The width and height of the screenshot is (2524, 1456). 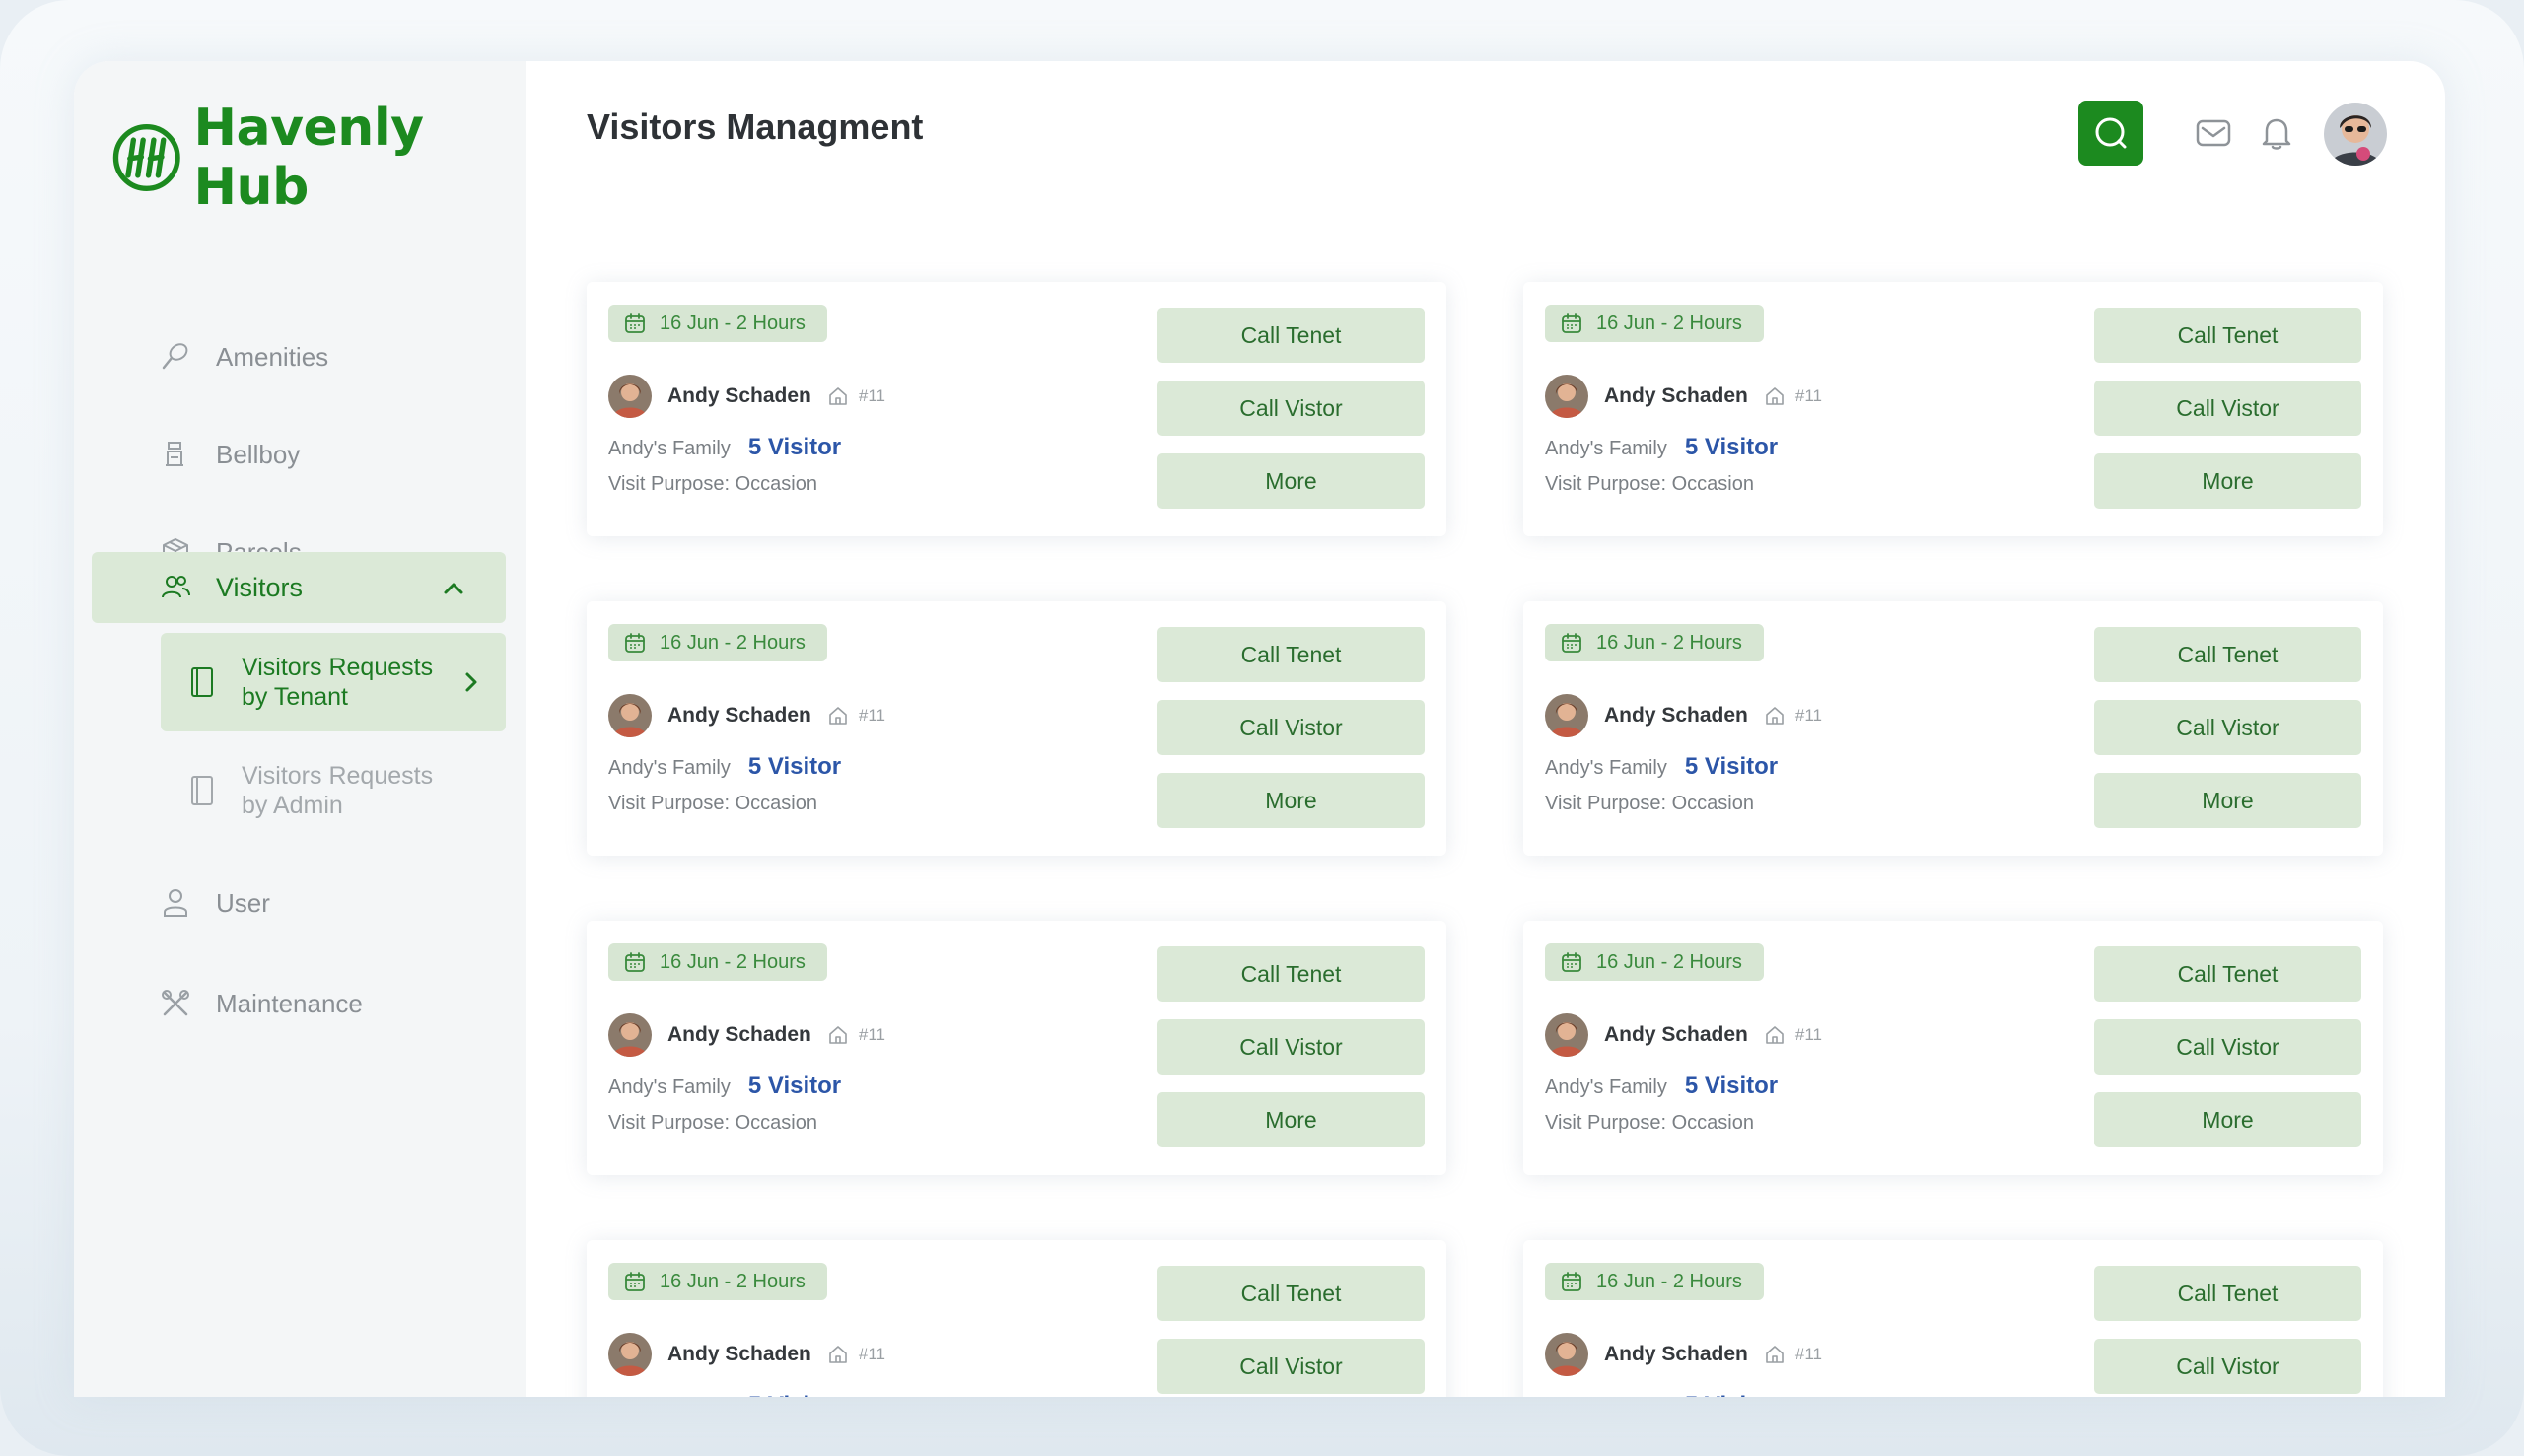 I want to click on sidebar-item-visitors: Visitors, so click(x=299, y=587).